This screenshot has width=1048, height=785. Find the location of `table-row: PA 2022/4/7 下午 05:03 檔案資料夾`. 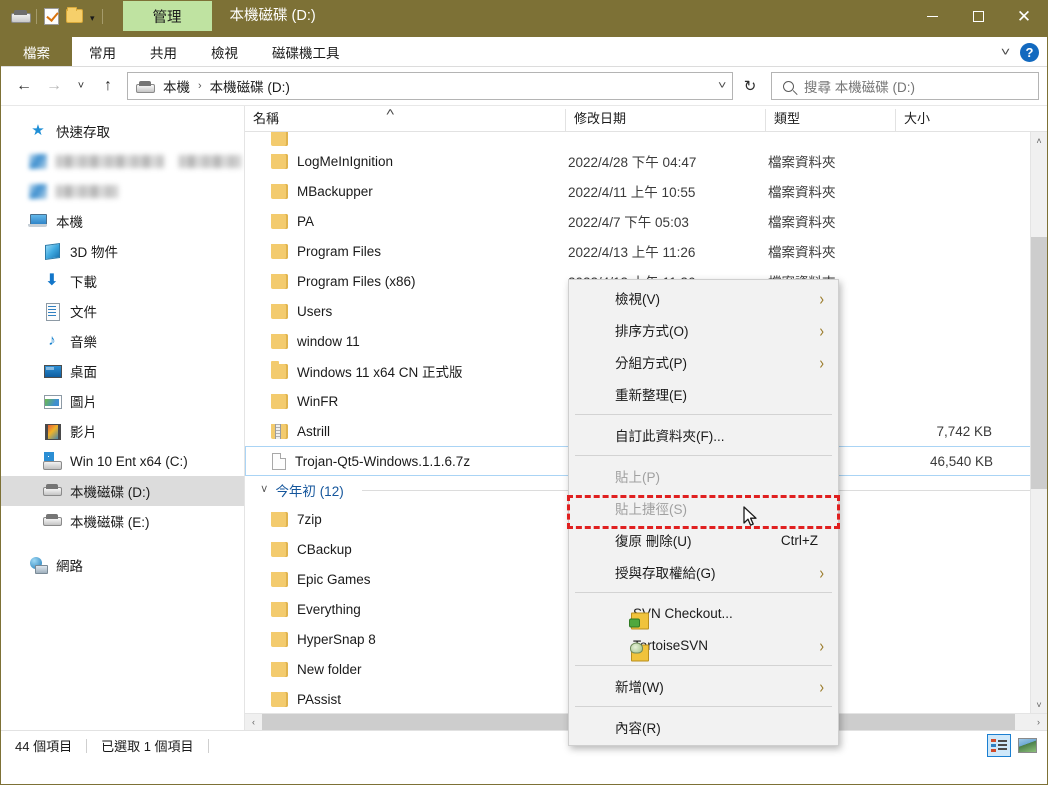

table-row: PA 2022/4/7 下午 05:03 檔案資料夾 is located at coordinates (646, 221).